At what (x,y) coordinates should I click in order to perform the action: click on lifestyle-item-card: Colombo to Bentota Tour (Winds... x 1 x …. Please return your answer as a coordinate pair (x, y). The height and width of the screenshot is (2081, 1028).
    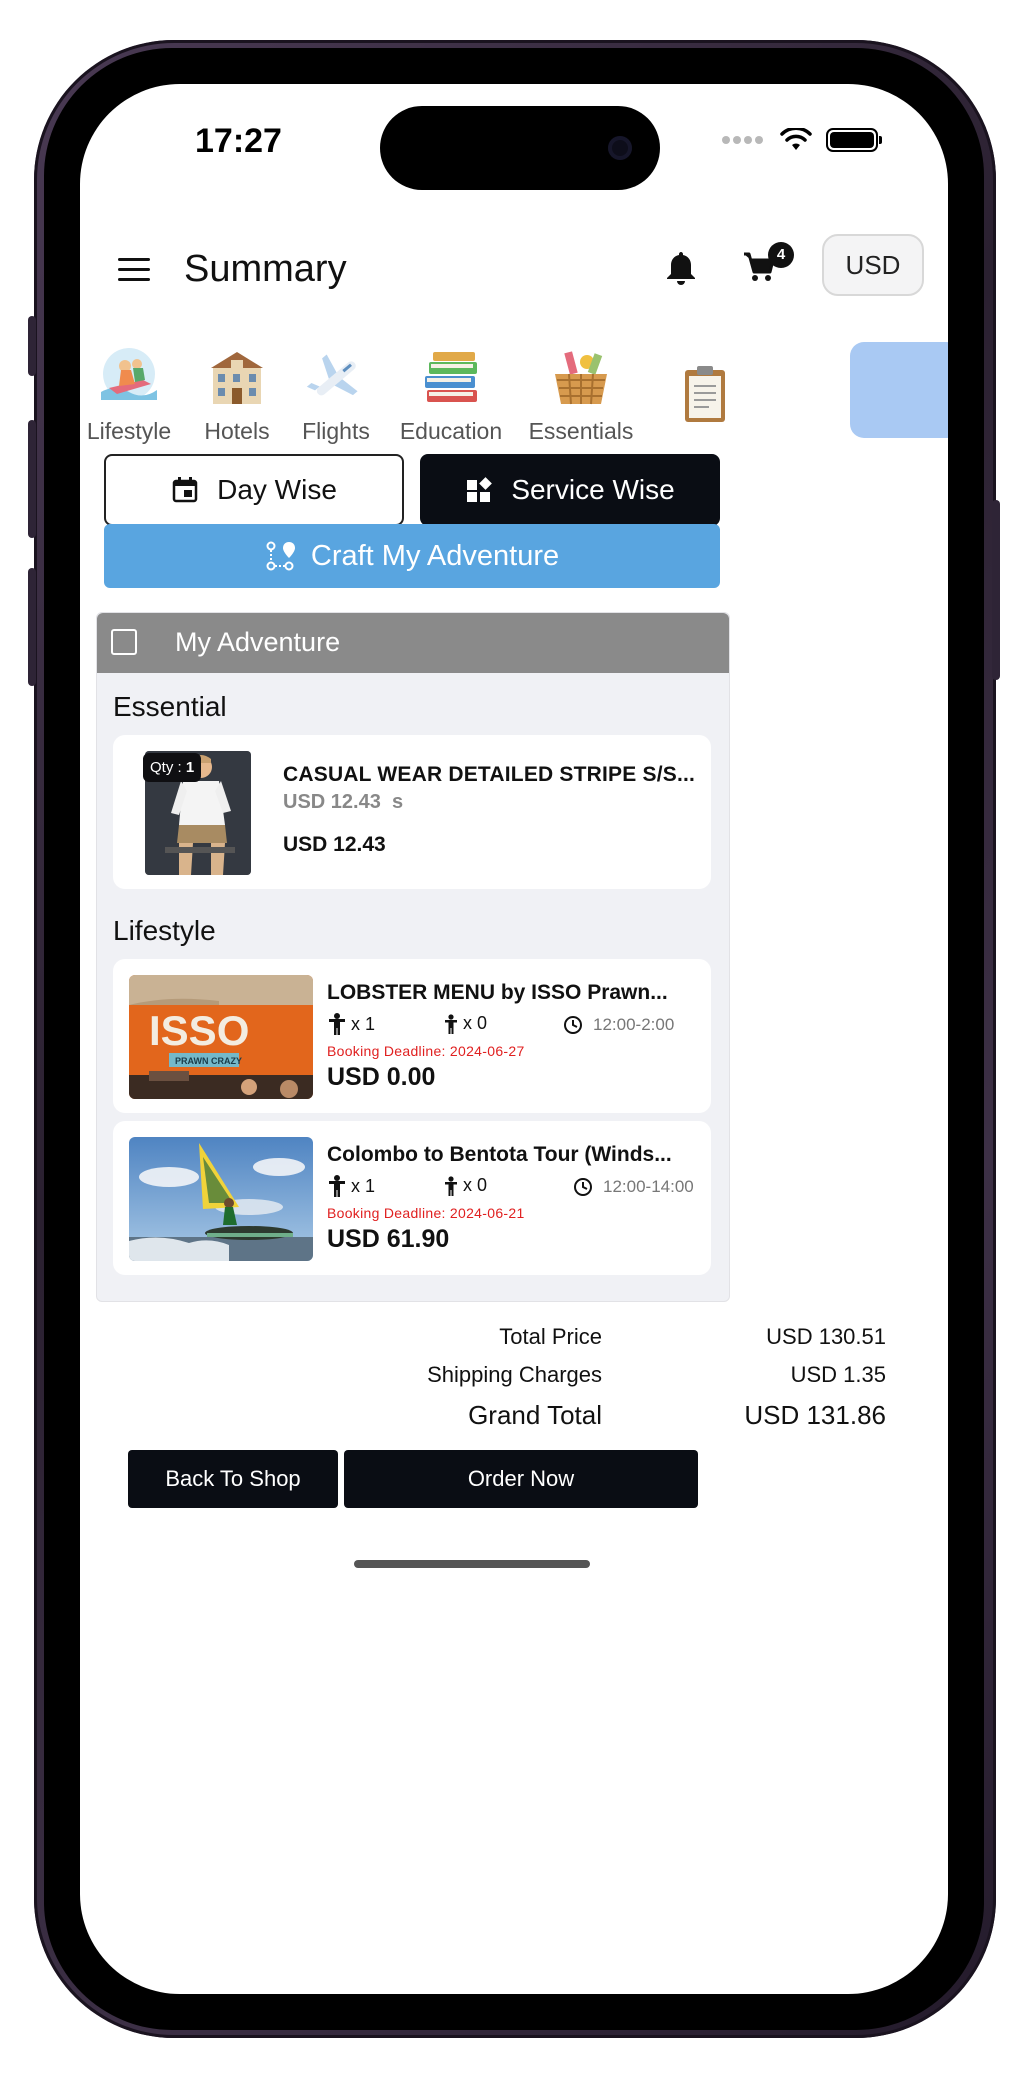
    Looking at the image, I should click on (412, 1198).